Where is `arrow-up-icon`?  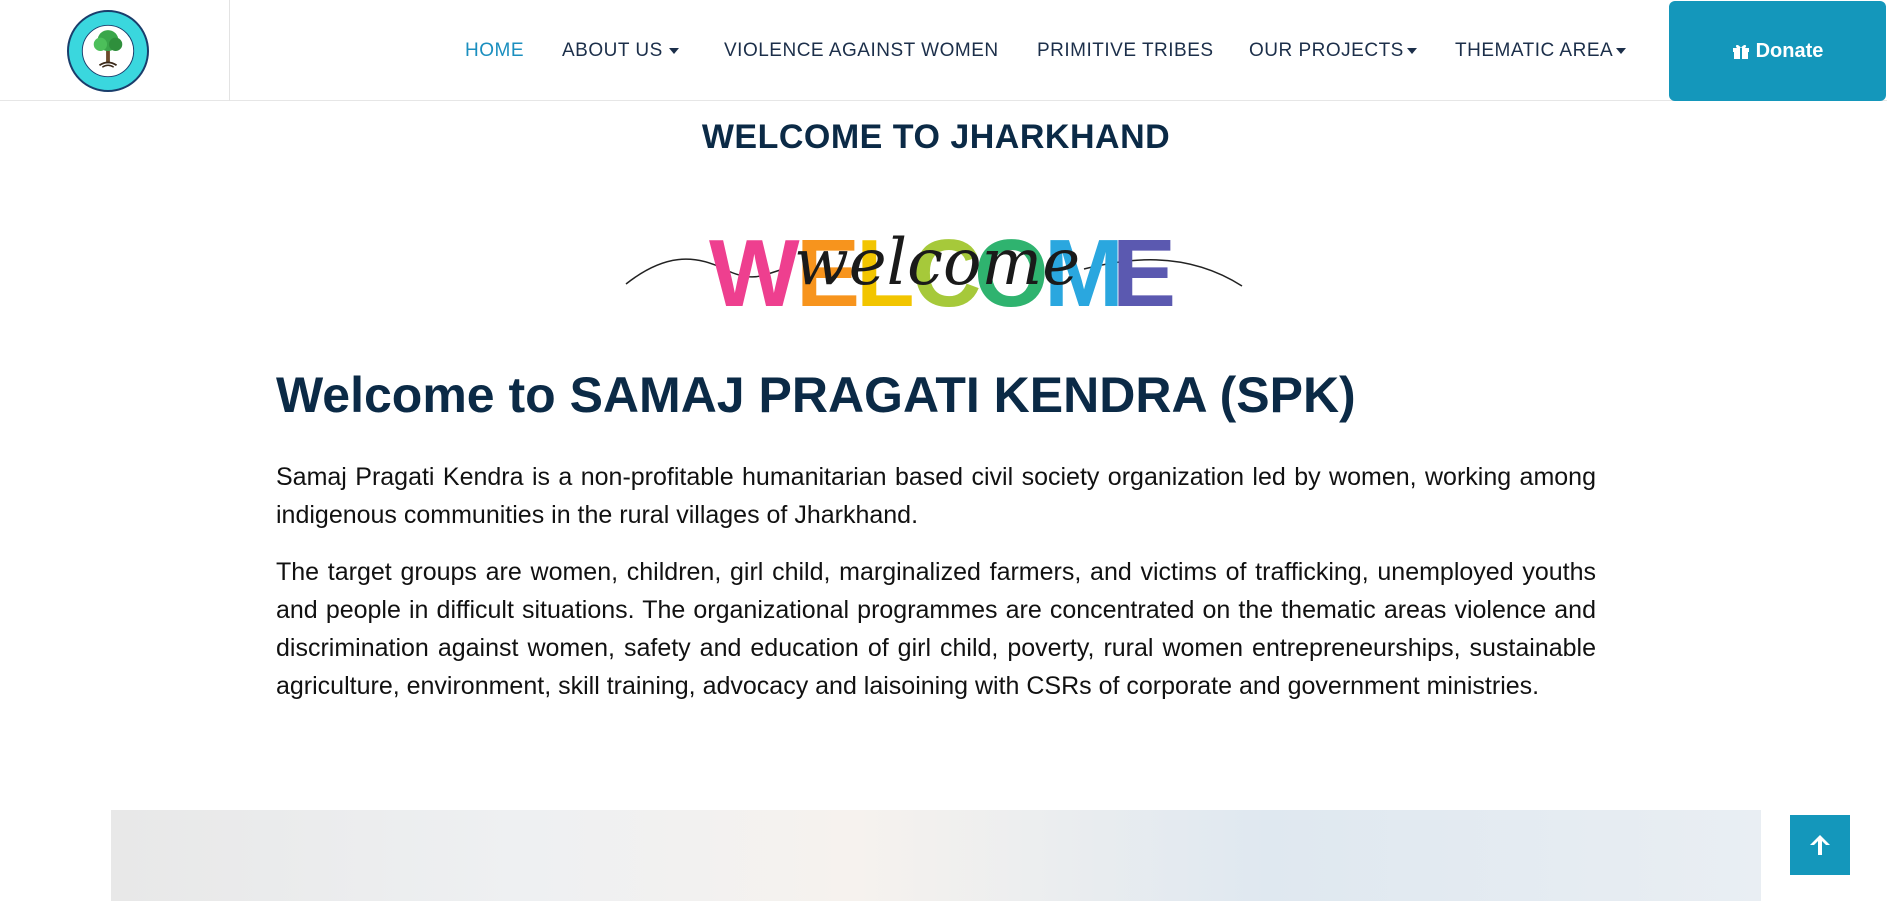 arrow-up-icon is located at coordinates (1820, 845).